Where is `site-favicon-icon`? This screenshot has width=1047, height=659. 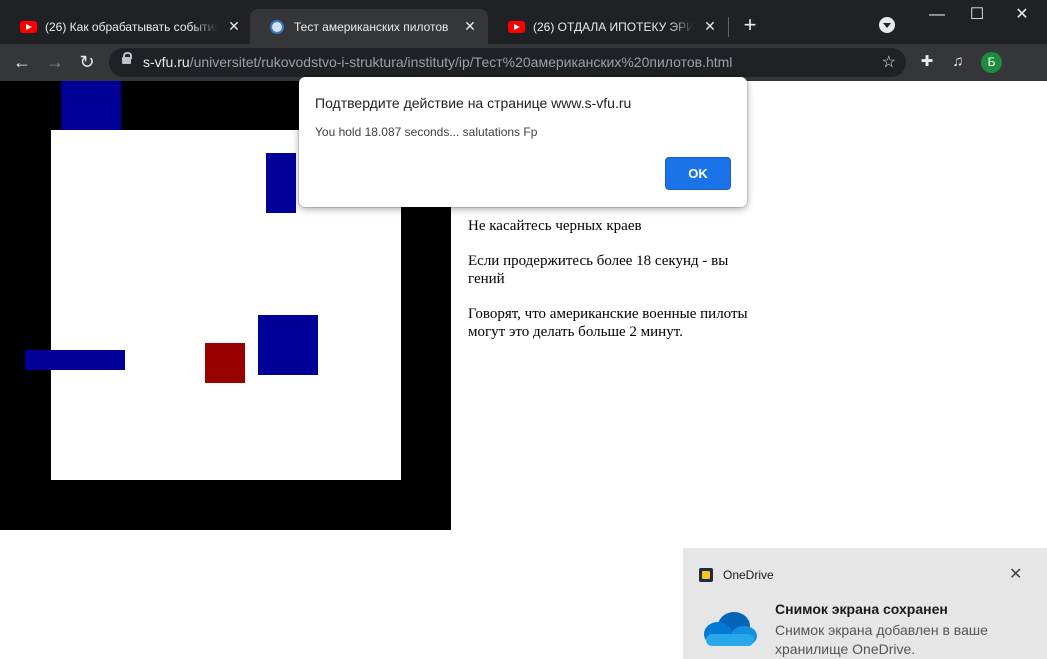 site-favicon-icon is located at coordinates (277, 26).